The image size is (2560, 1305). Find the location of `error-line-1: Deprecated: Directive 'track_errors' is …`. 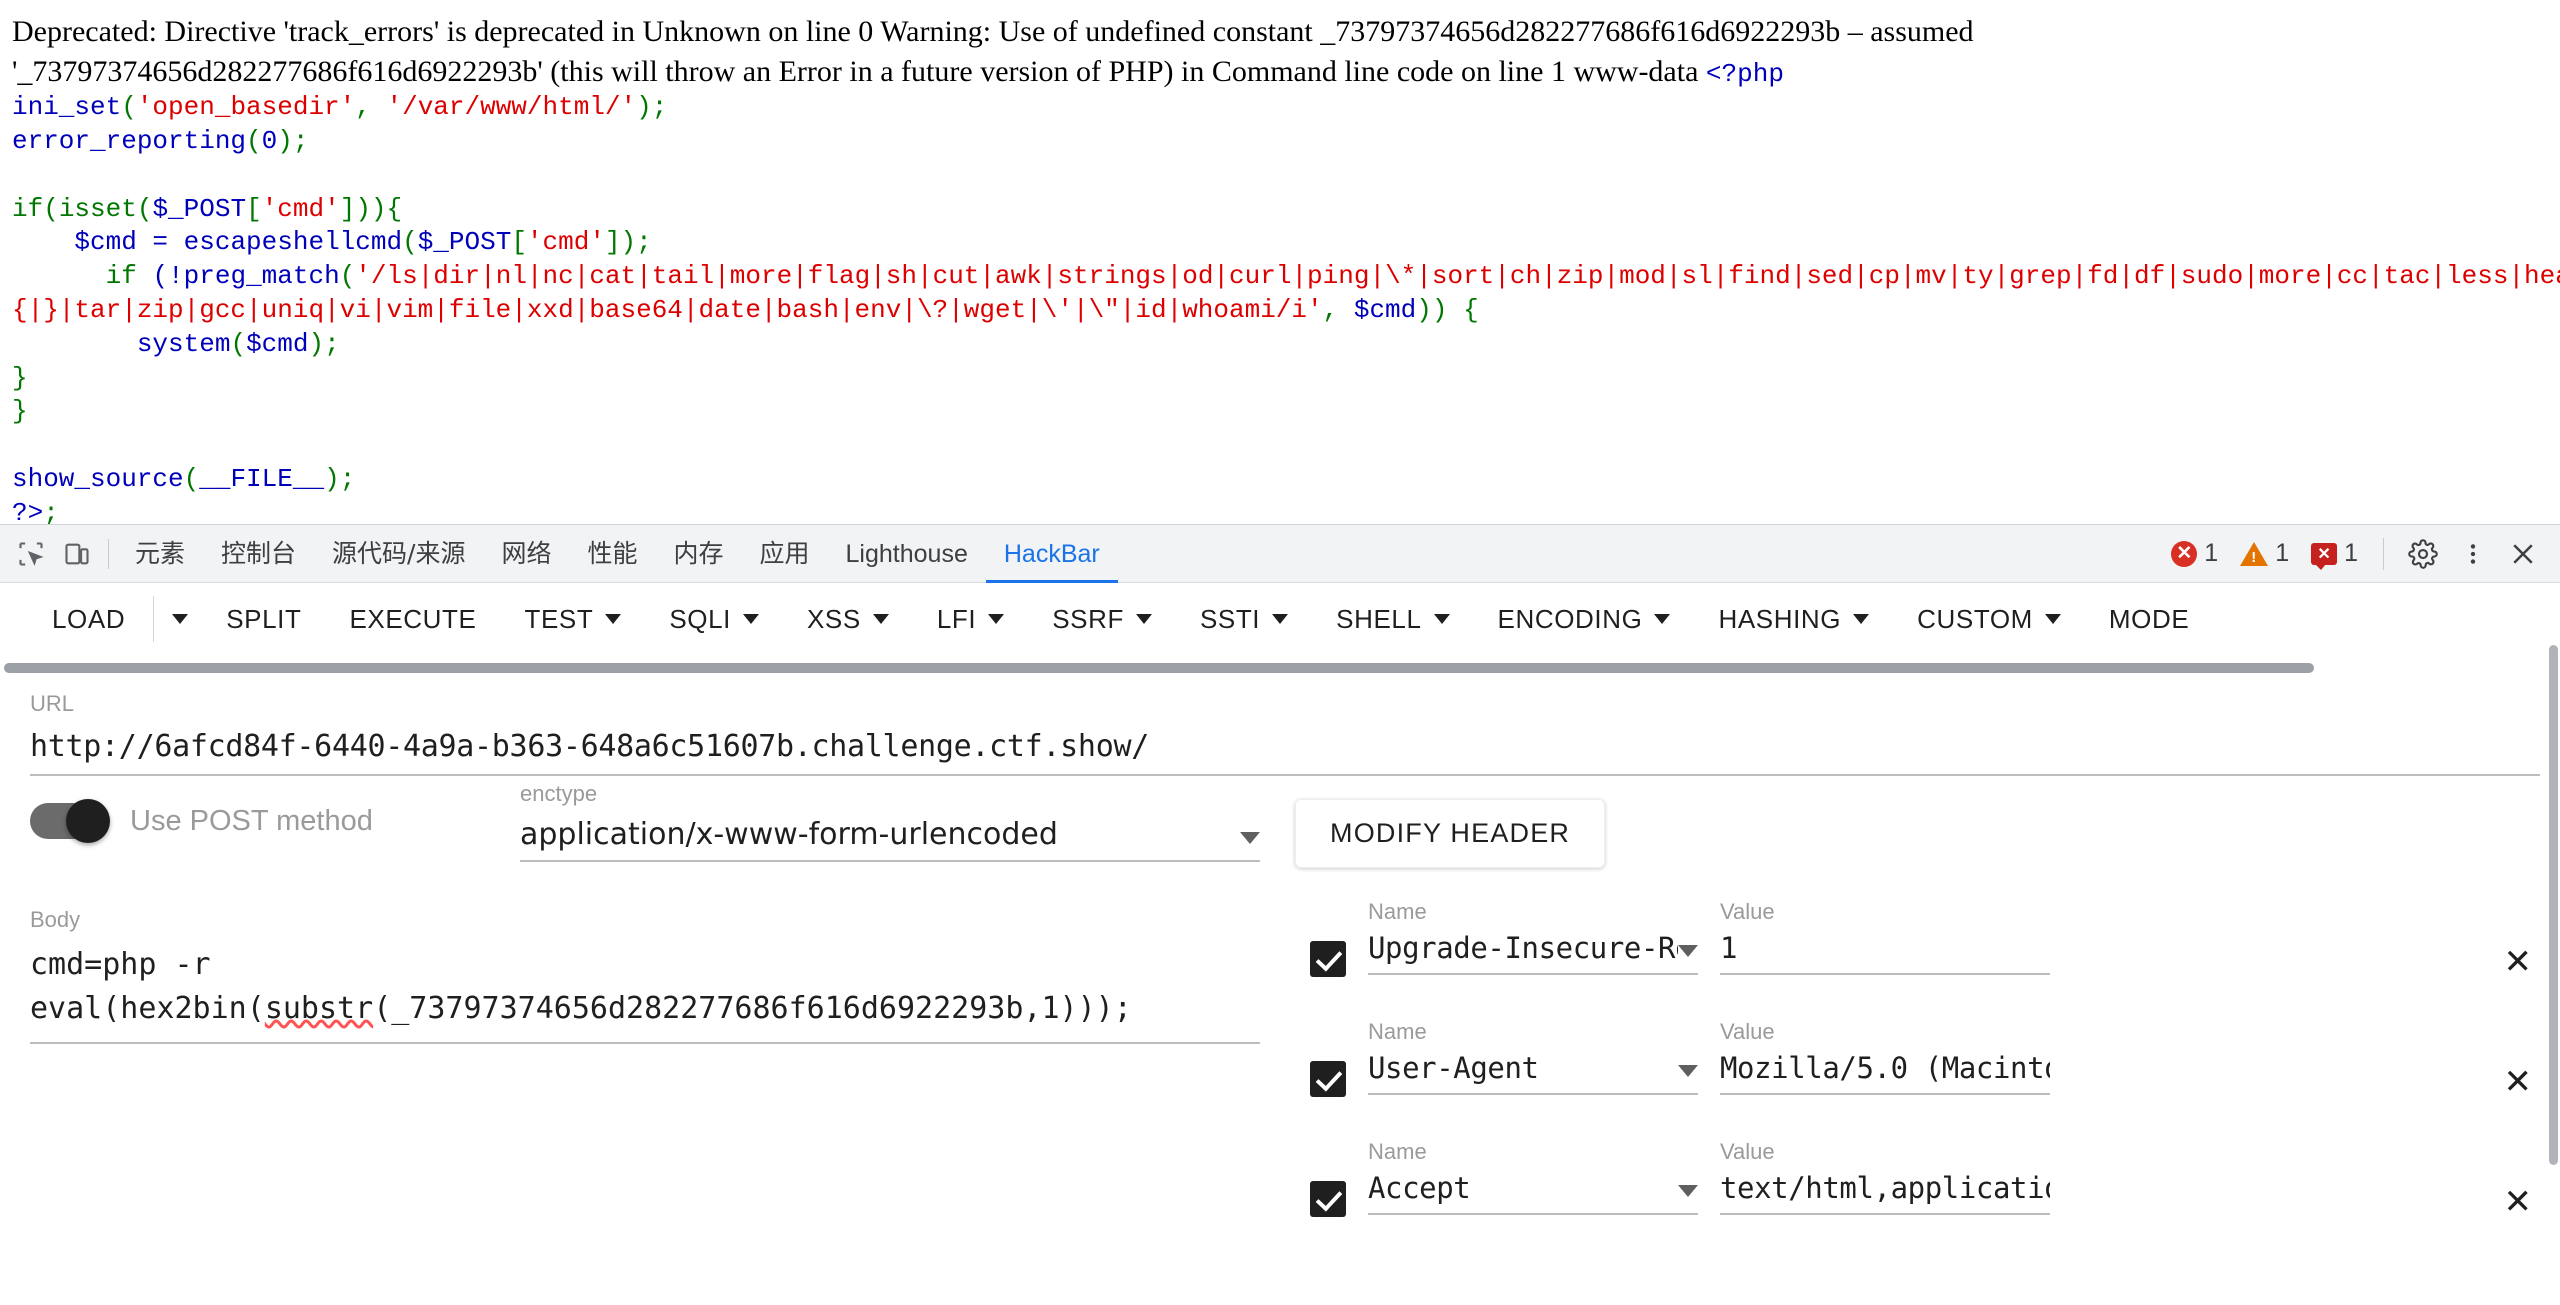

error-line-1: Deprecated: Directive 'track_errors' is … is located at coordinates (993, 31).